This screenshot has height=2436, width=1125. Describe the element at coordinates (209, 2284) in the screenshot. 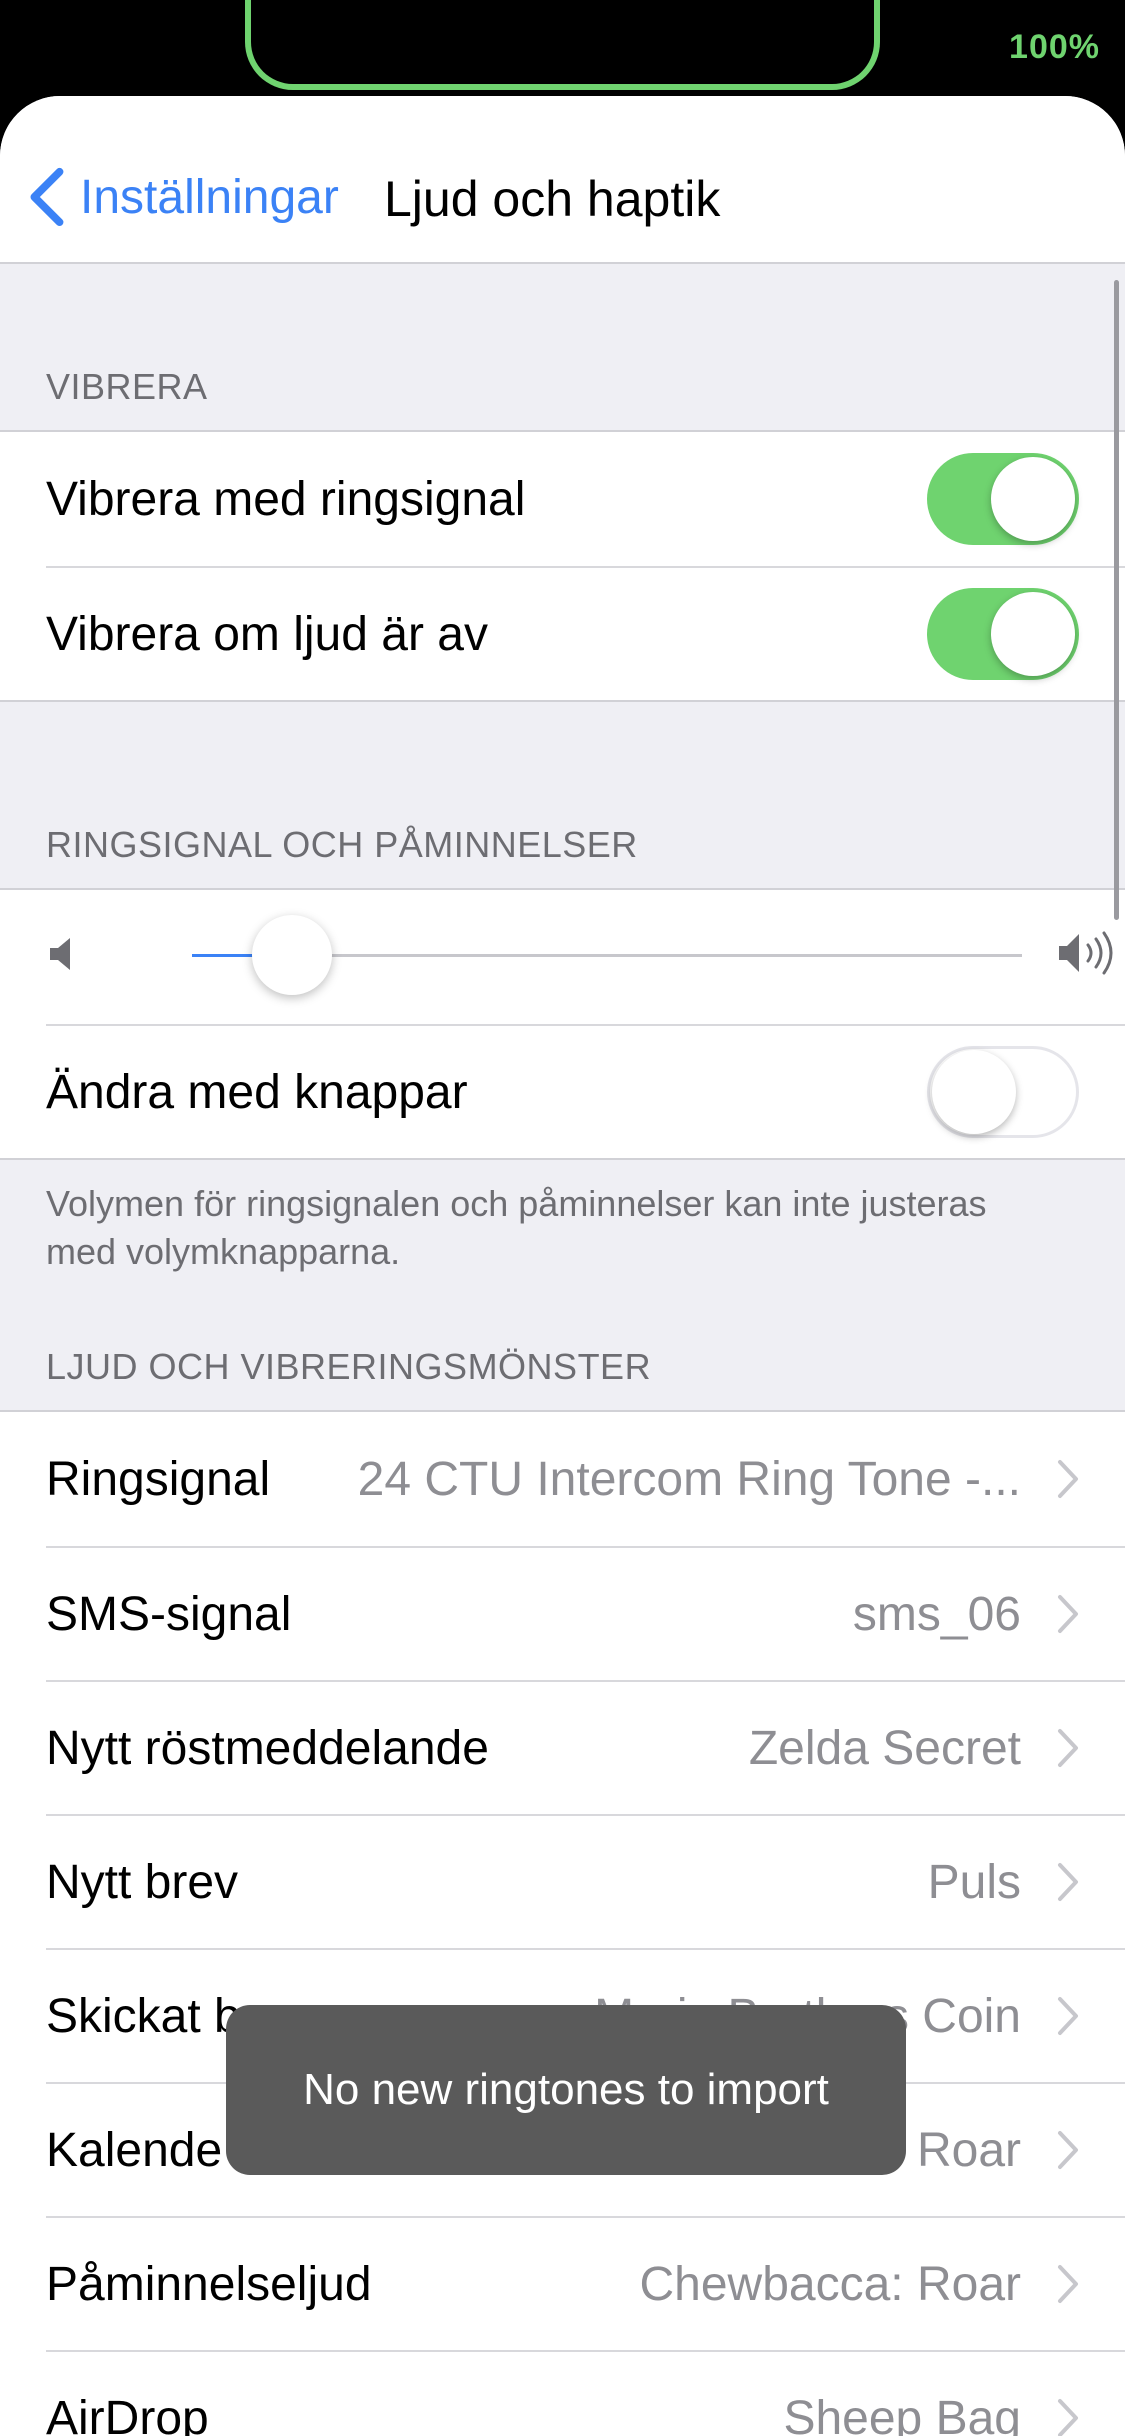

I see `row-label: Påminnelseljud` at that location.